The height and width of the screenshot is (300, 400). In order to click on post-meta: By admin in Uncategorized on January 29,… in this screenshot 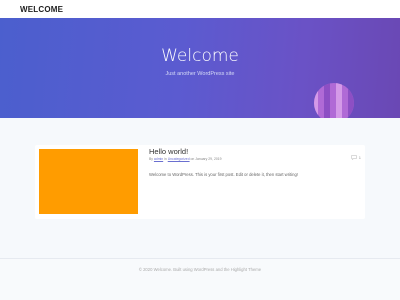, I will do `click(185, 159)`.